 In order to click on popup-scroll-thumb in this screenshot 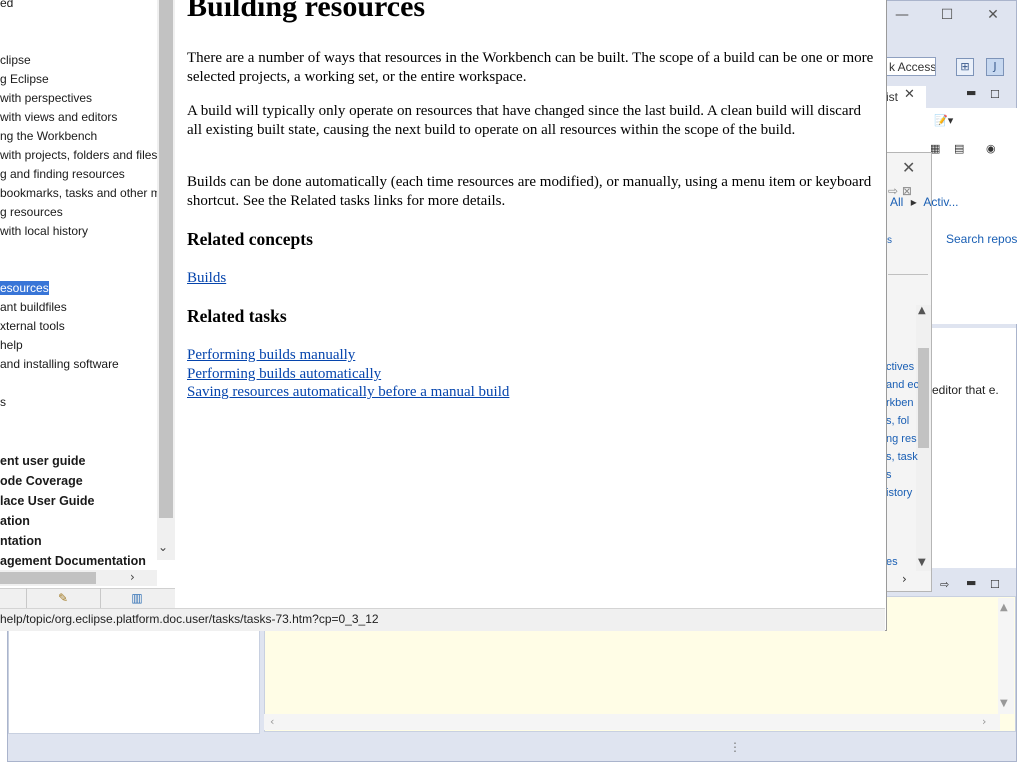, I will do `click(923, 398)`.